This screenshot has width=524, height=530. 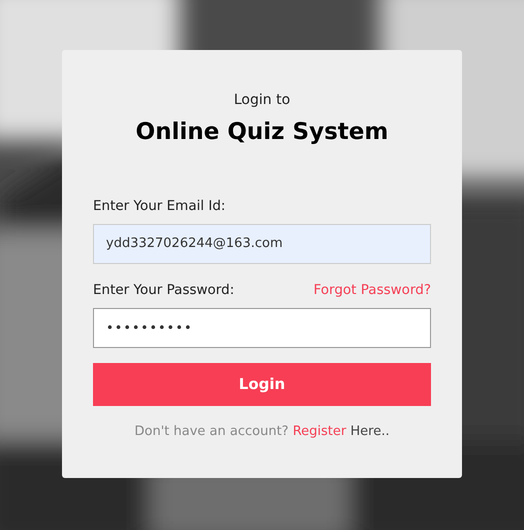 I want to click on forgot-password-link: Forgot Password?, so click(x=372, y=290).